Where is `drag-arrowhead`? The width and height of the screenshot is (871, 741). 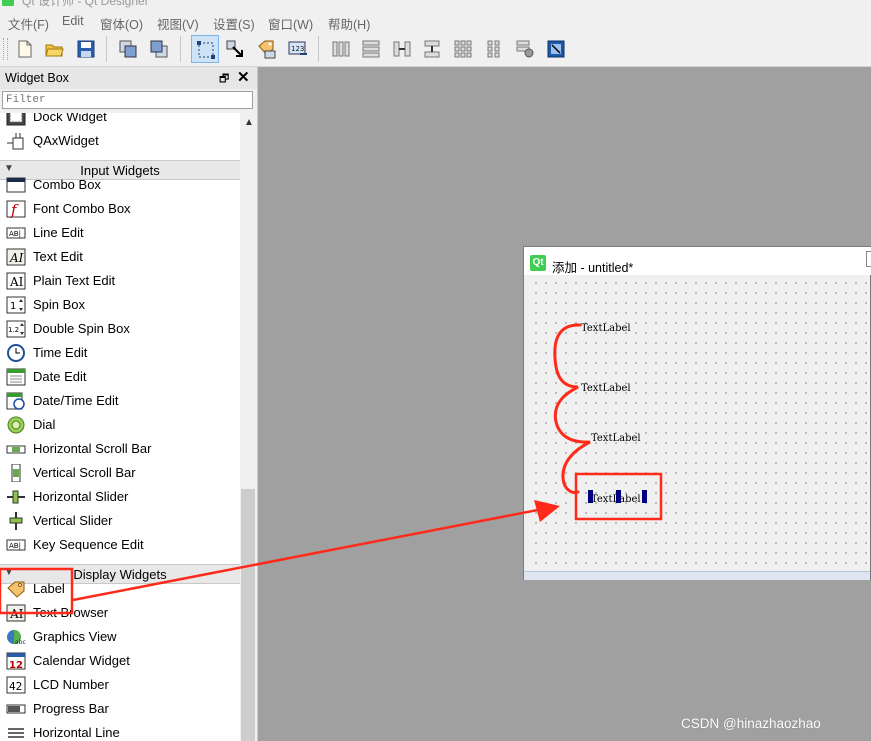
drag-arrowhead is located at coordinates (547, 511).